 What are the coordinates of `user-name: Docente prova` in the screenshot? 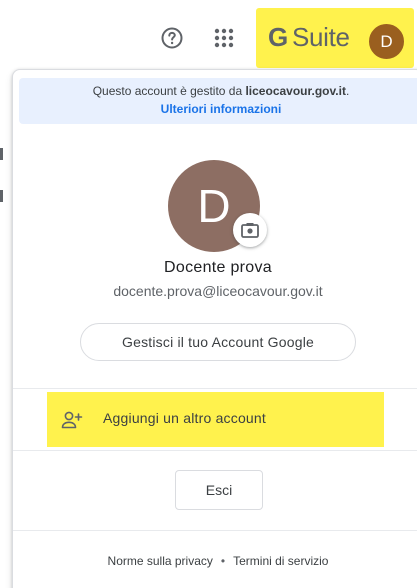 It's located at (218, 267).